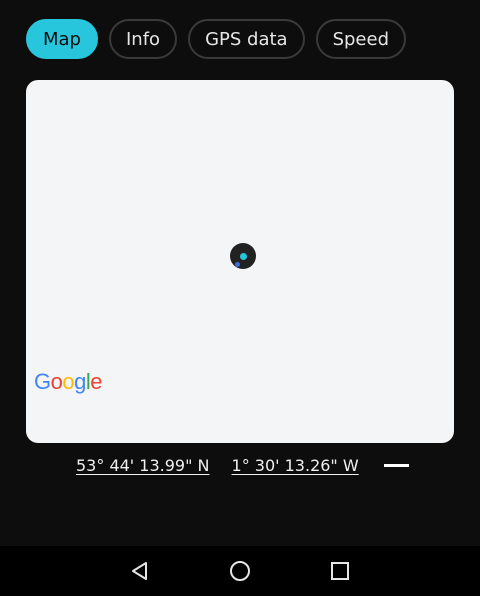  I want to click on tab-speed: Speed, so click(361, 39).